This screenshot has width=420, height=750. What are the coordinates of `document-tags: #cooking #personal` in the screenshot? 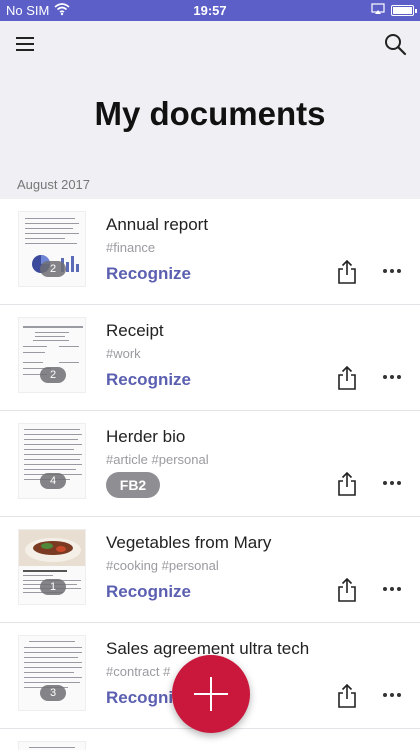 It's located at (162, 565).